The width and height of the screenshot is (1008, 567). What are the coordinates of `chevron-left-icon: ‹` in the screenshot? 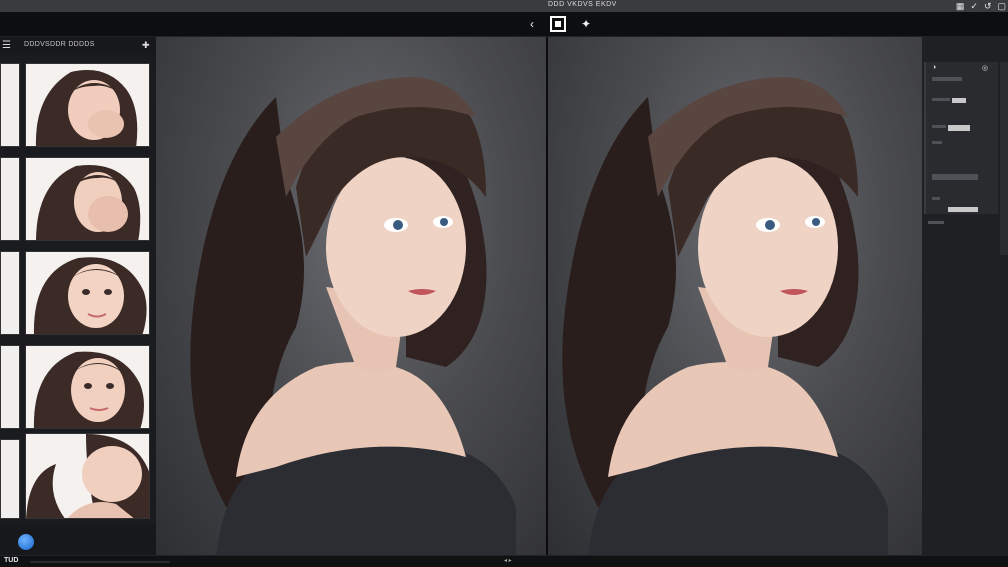 It's located at (532, 24).